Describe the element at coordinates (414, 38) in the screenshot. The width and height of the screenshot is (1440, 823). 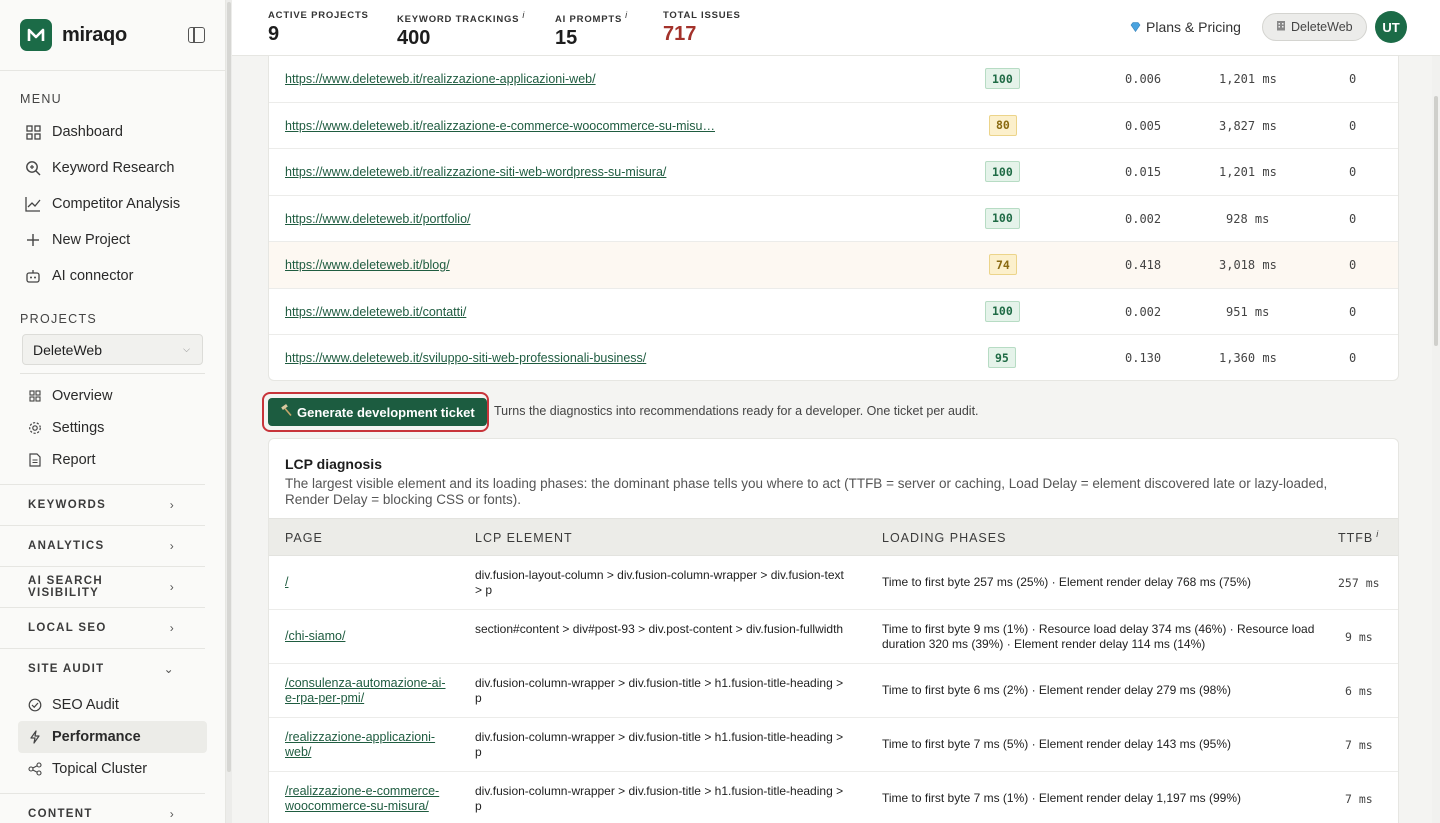
I see `stat-value: 400` at that location.